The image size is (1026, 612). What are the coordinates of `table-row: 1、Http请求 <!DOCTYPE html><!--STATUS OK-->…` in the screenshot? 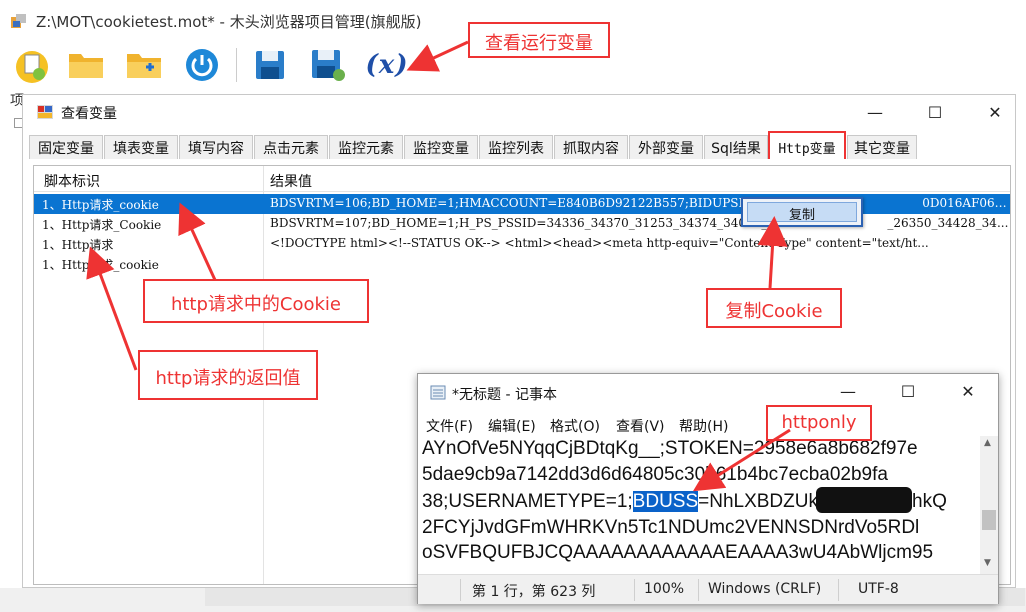 It's located at (522, 244).